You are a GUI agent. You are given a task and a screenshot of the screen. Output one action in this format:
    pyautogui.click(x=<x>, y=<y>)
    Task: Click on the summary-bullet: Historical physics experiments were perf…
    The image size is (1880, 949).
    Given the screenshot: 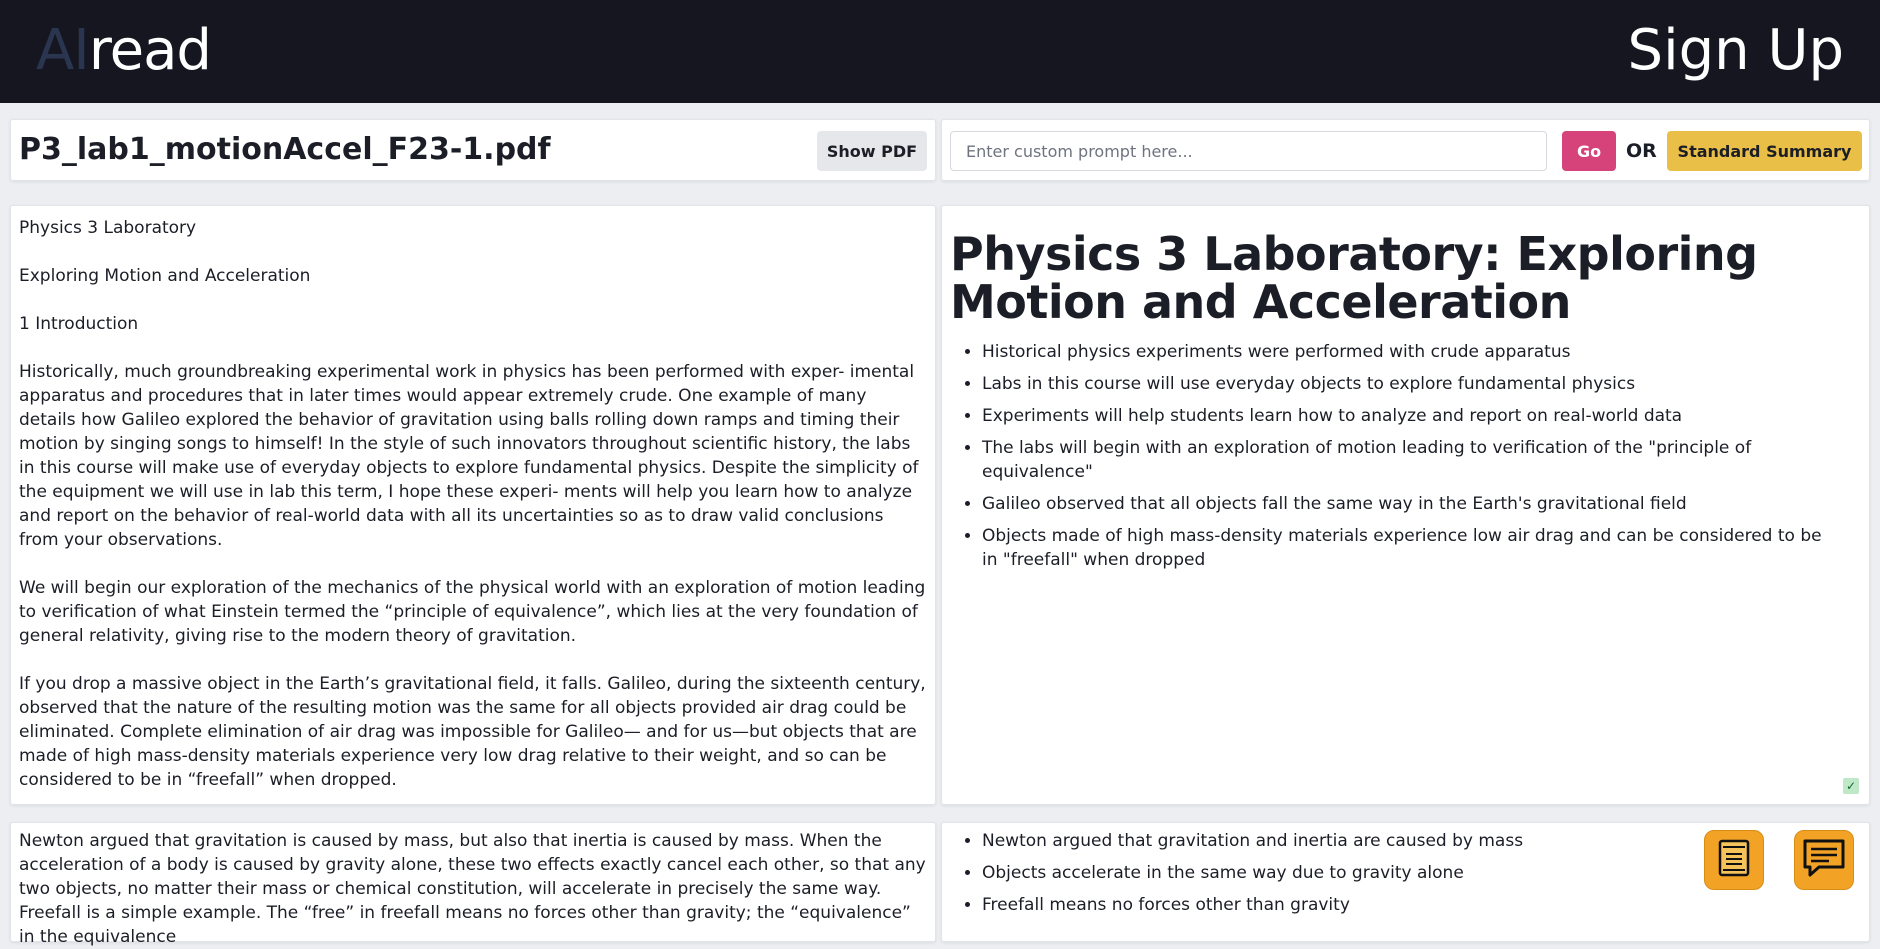 What is the action you would take?
    pyautogui.click(x=1410, y=352)
    